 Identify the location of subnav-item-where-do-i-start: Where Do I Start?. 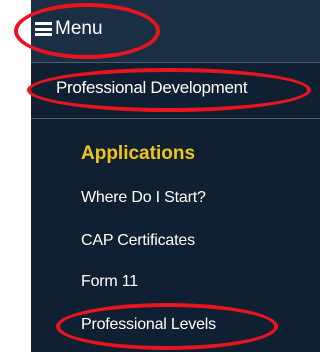
(143, 198).